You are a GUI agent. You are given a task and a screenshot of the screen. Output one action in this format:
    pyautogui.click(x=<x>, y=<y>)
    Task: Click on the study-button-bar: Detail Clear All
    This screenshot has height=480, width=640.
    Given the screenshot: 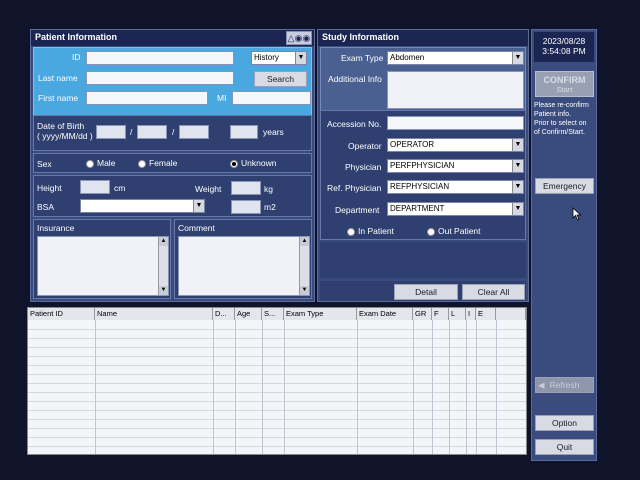 What is the action you would take?
    pyautogui.click(x=423, y=291)
    